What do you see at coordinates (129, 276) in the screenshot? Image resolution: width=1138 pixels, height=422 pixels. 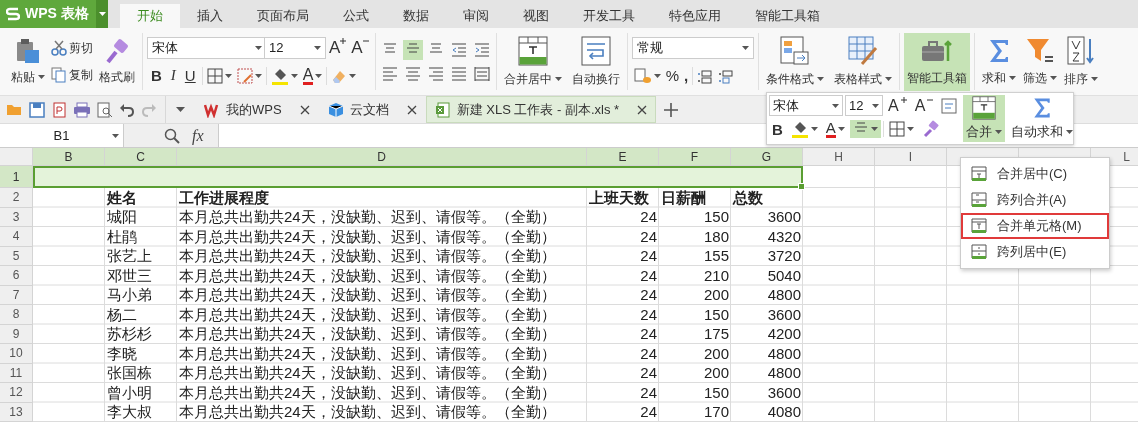 I see `table-cell-text: 邓世三` at bounding box center [129, 276].